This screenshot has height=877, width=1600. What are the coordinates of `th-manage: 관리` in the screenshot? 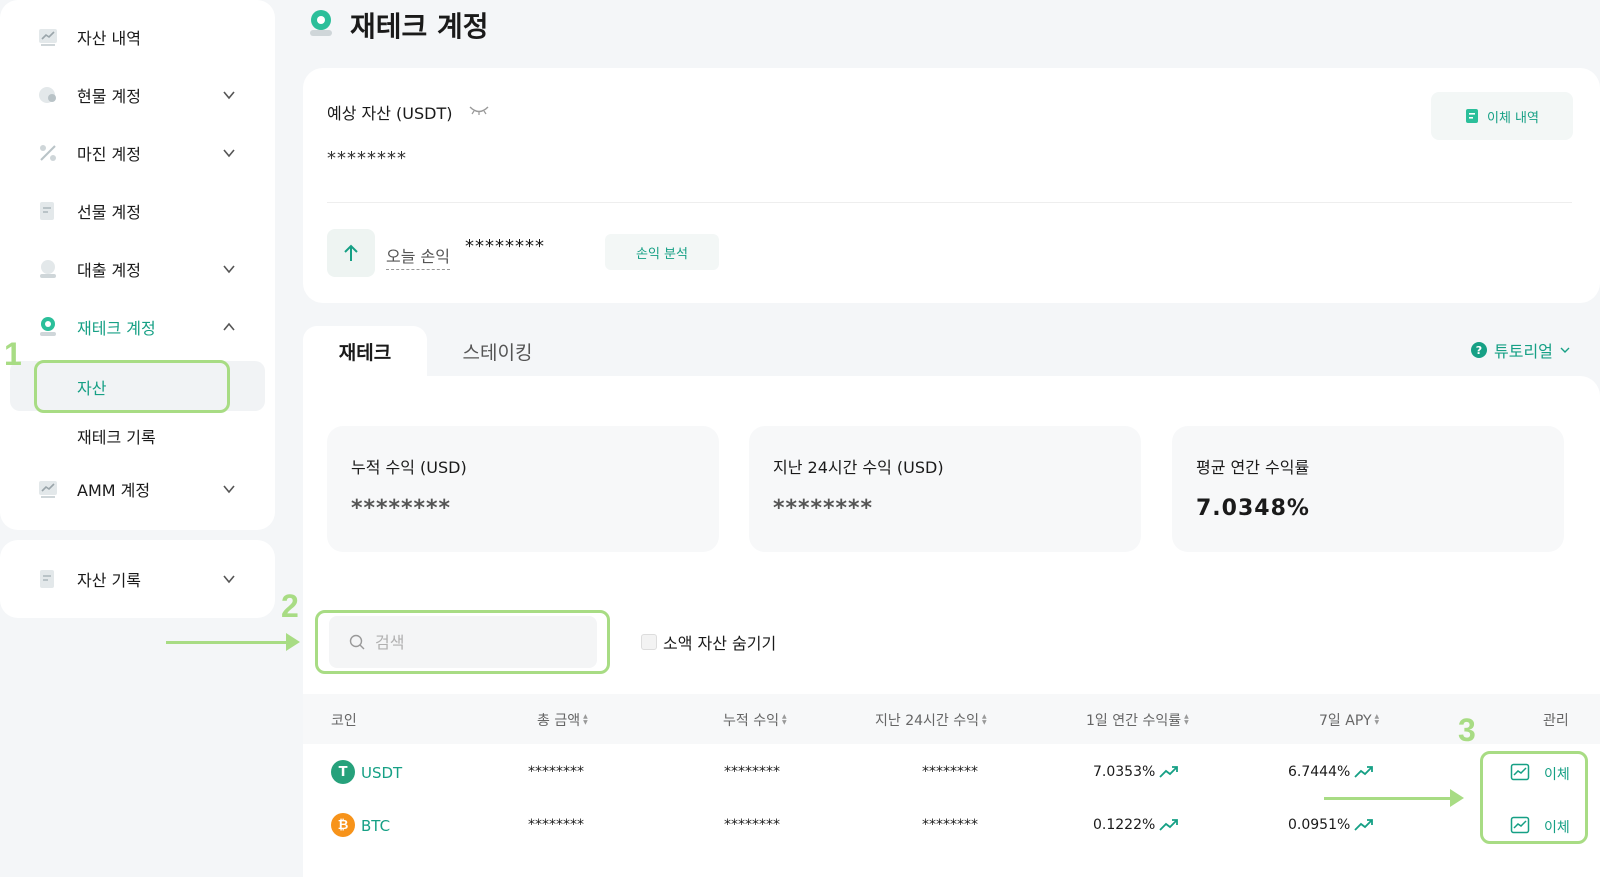 It's located at (1556, 721).